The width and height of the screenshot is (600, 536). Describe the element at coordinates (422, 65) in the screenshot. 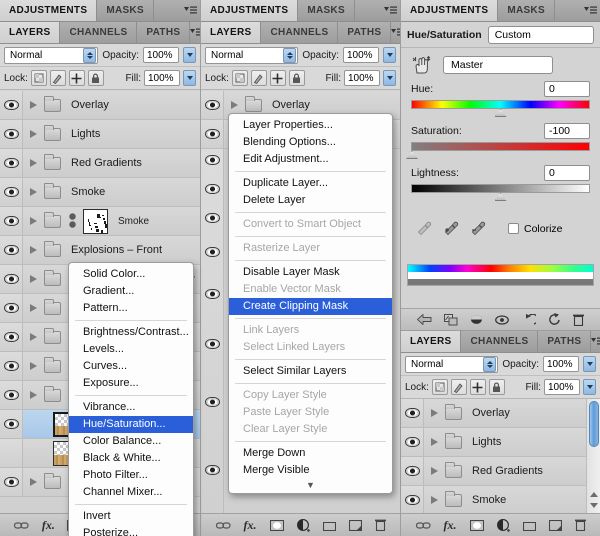

I see `targeted-adjustment-hand-icon` at that location.